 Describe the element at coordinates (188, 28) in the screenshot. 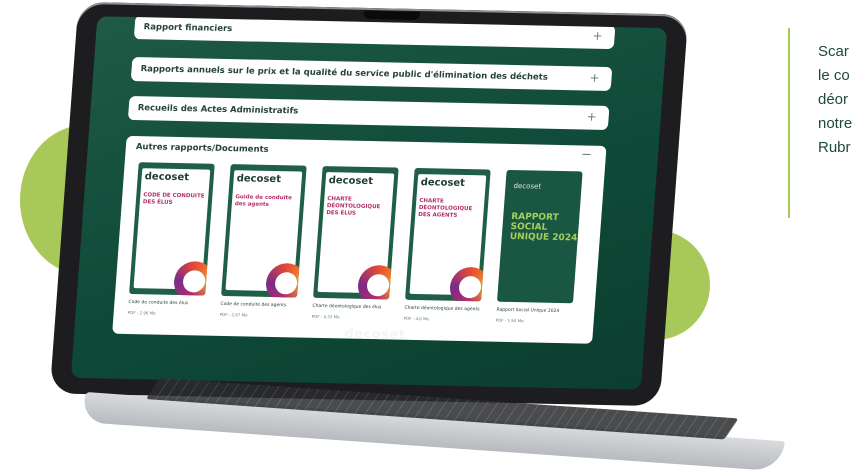

I see `accordion-label: Rapport financiers` at that location.